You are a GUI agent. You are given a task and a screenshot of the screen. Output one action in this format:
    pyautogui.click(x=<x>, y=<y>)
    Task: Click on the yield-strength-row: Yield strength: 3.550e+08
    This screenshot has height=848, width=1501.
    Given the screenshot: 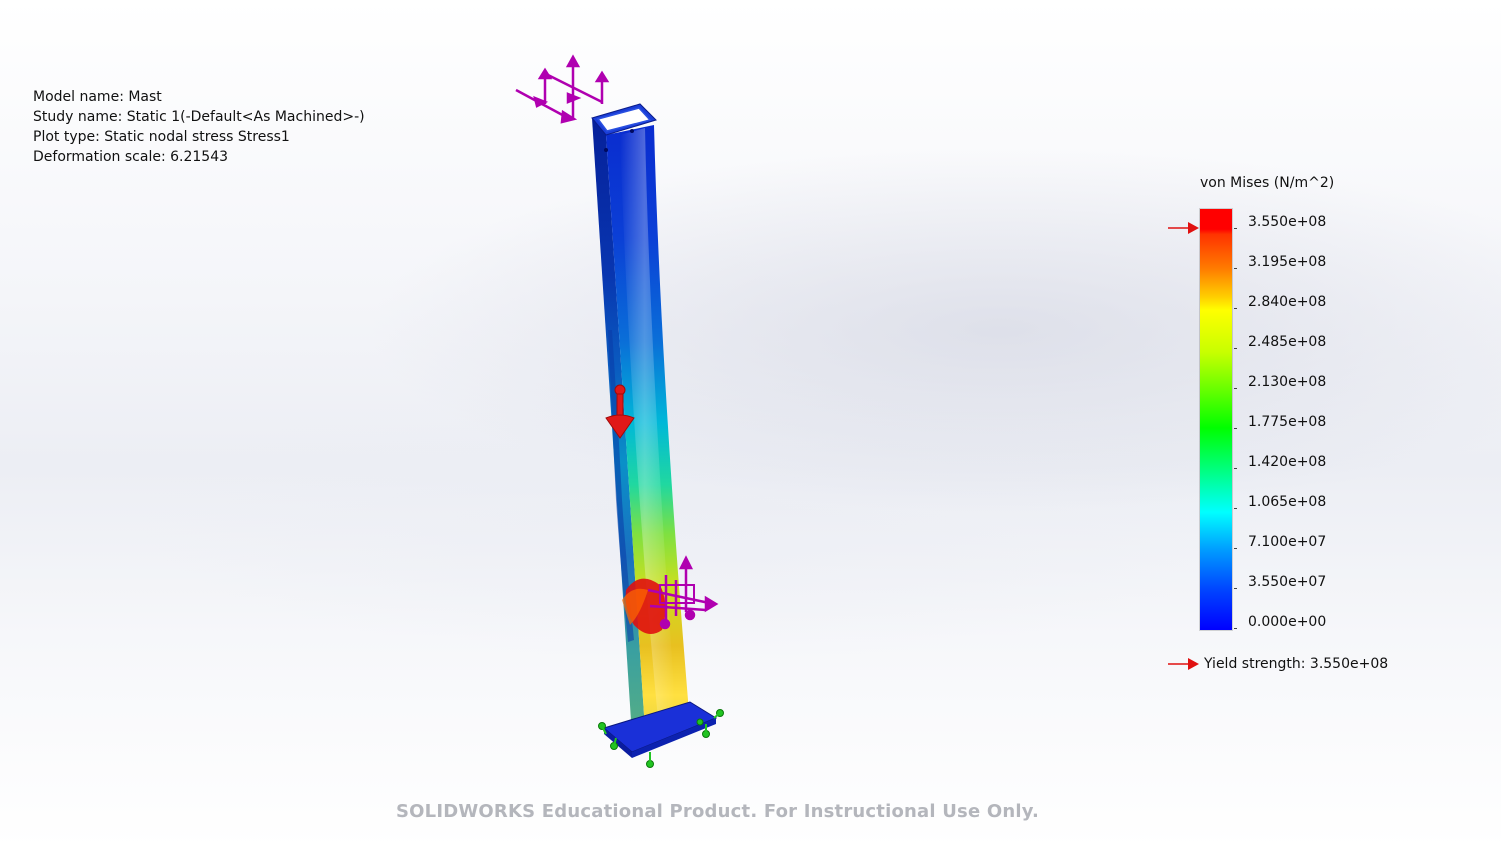 What is the action you would take?
    pyautogui.click(x=1278, y=664)
    